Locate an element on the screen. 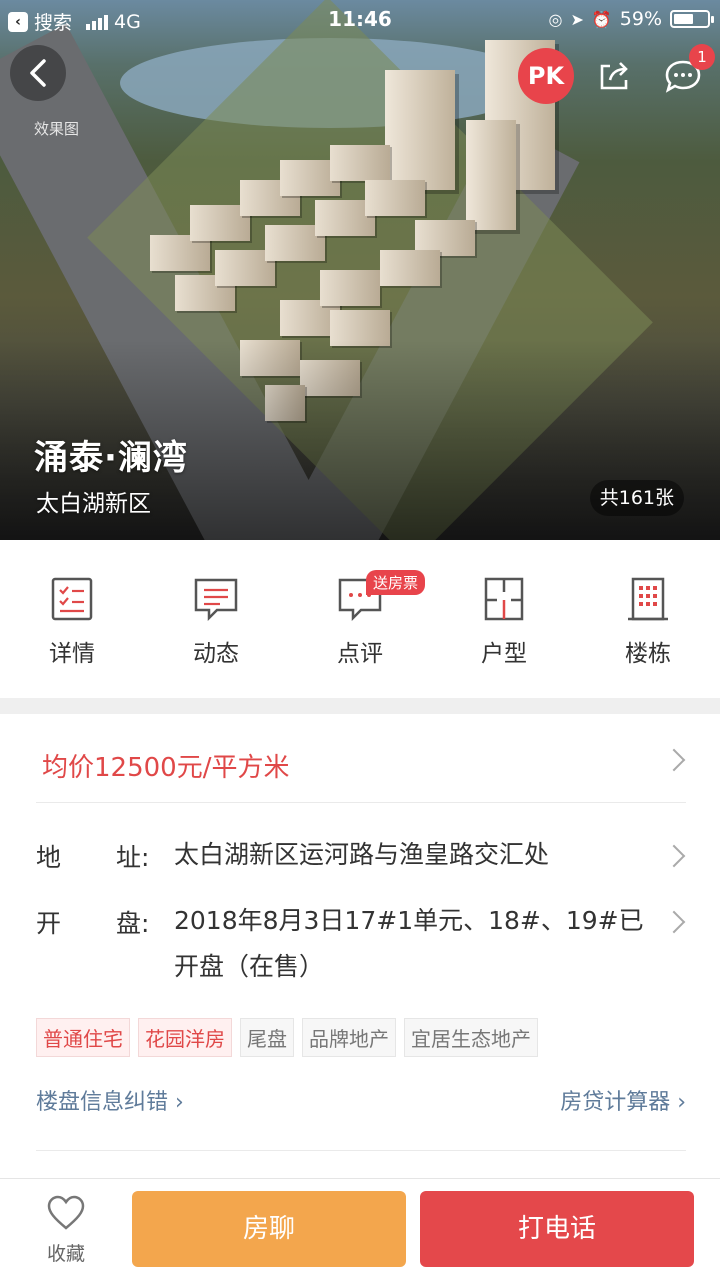  tag: 尾盘 is located at coordinates (267, 1037).